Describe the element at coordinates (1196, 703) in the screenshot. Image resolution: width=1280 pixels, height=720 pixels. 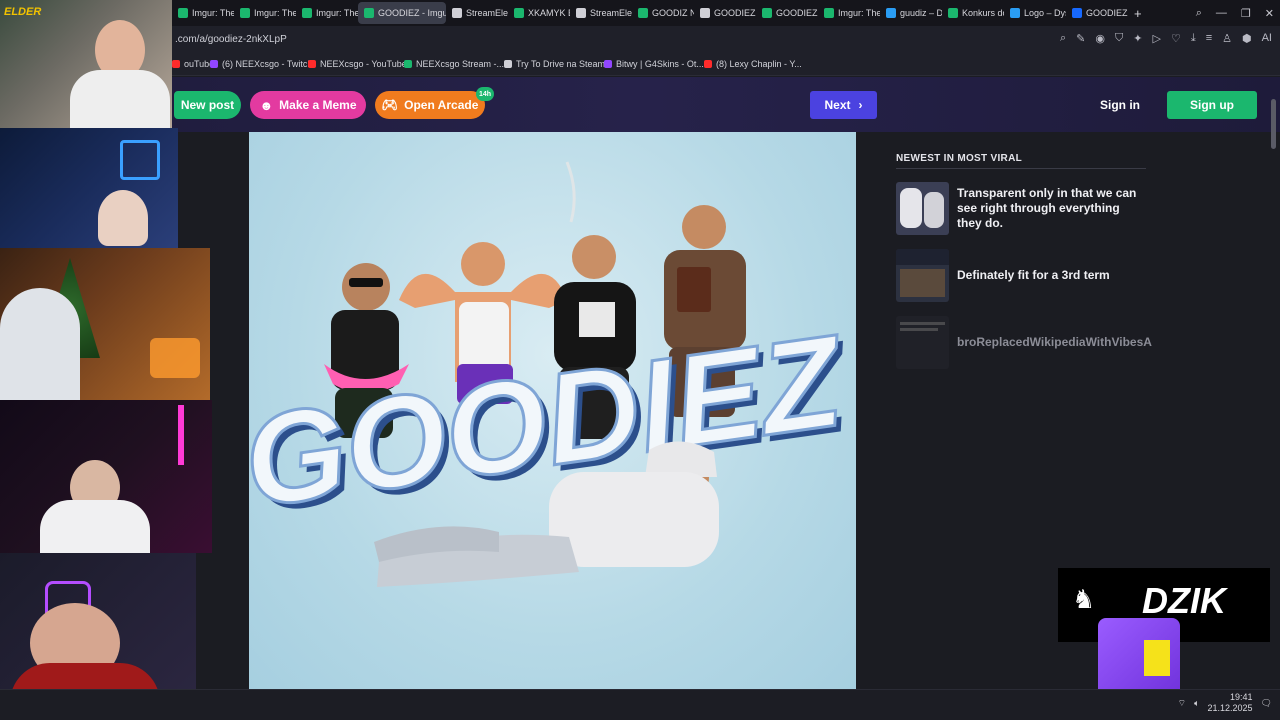
I see `volume-icon: 🔈︎` at that location.